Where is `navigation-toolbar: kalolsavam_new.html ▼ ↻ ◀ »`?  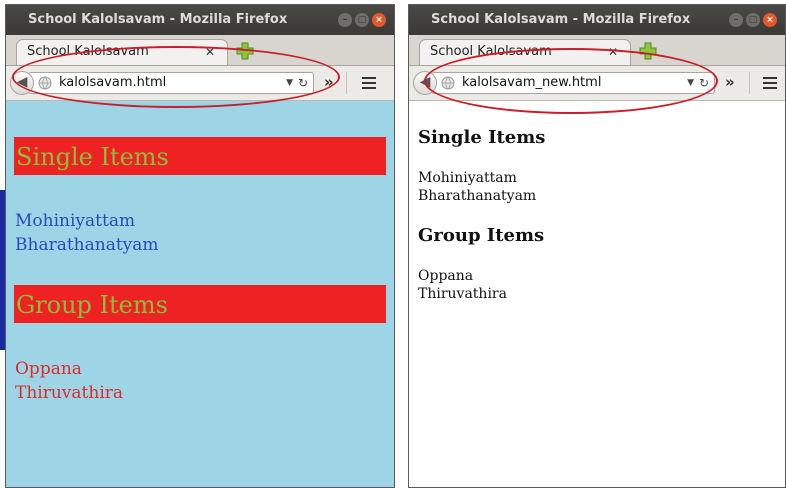 navigation-toolbar: kalolsavam_new.html ▼ ↻ ◀ » is located at coordinates (597, 83).